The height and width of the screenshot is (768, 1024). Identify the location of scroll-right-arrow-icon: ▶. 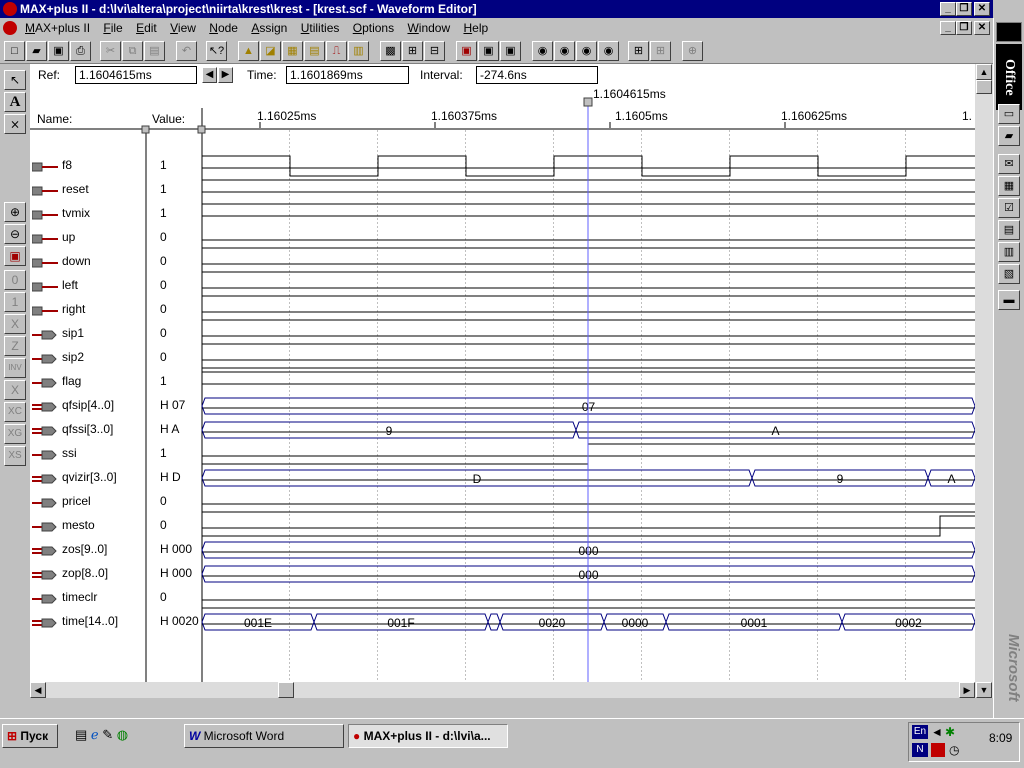
(967, 690).